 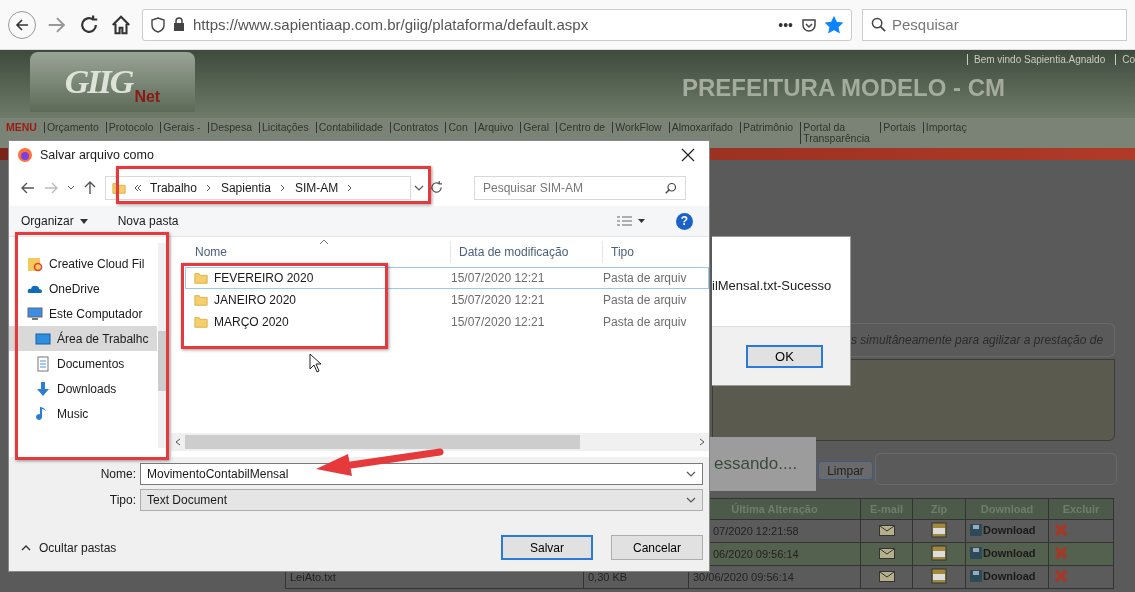 What do you see at coordinates (90, 187) in the screenshot?
I see `up-icon` at bounding box center [90, 187].